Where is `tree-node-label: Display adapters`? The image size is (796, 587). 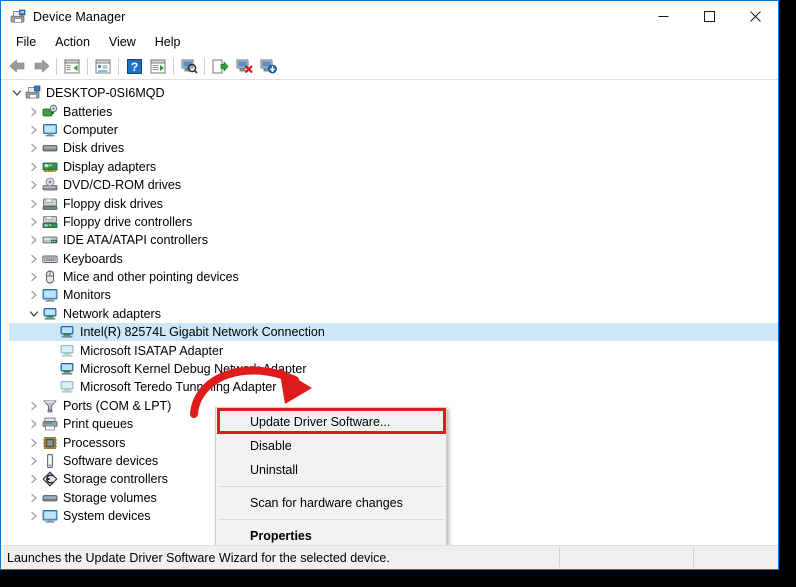 tree-node-label: Display adapters is located at coordinates (110, 166).